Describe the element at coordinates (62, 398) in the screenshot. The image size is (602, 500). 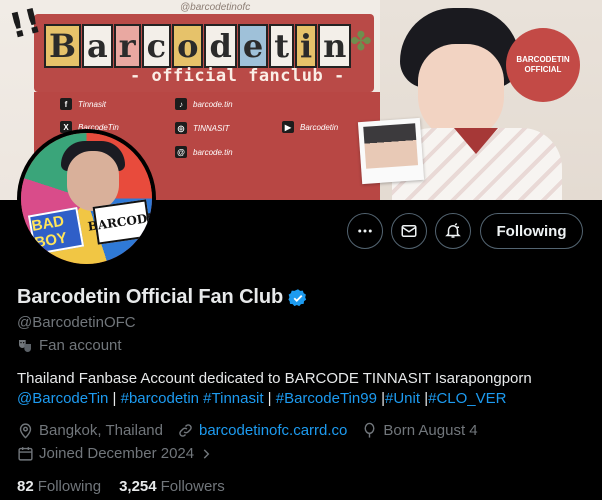
I see `bio-mention-link: @BarcodeTin` at that location.